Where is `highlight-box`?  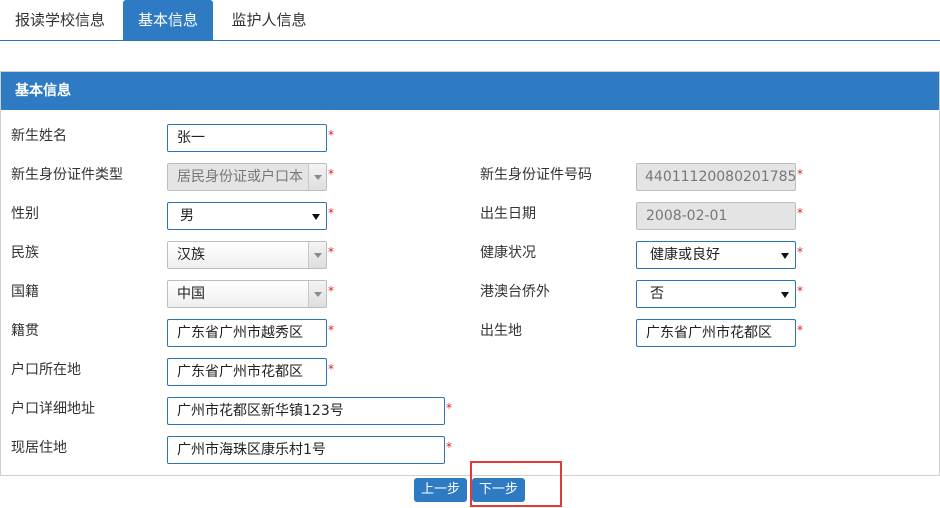
highlight-box is located at coordinates (516, 484).